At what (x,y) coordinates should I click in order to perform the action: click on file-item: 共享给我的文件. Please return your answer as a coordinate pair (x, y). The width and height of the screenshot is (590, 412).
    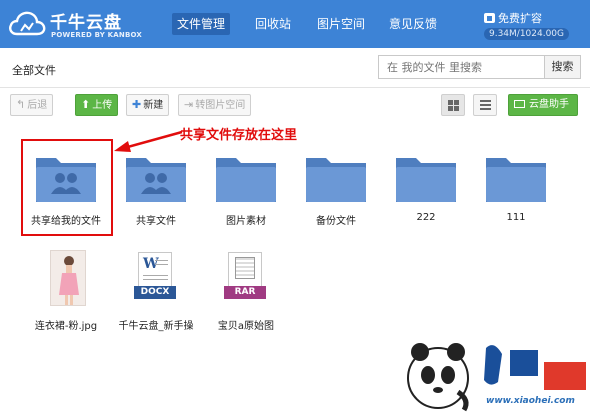
    Looking at the image, I should click on (66, 196).